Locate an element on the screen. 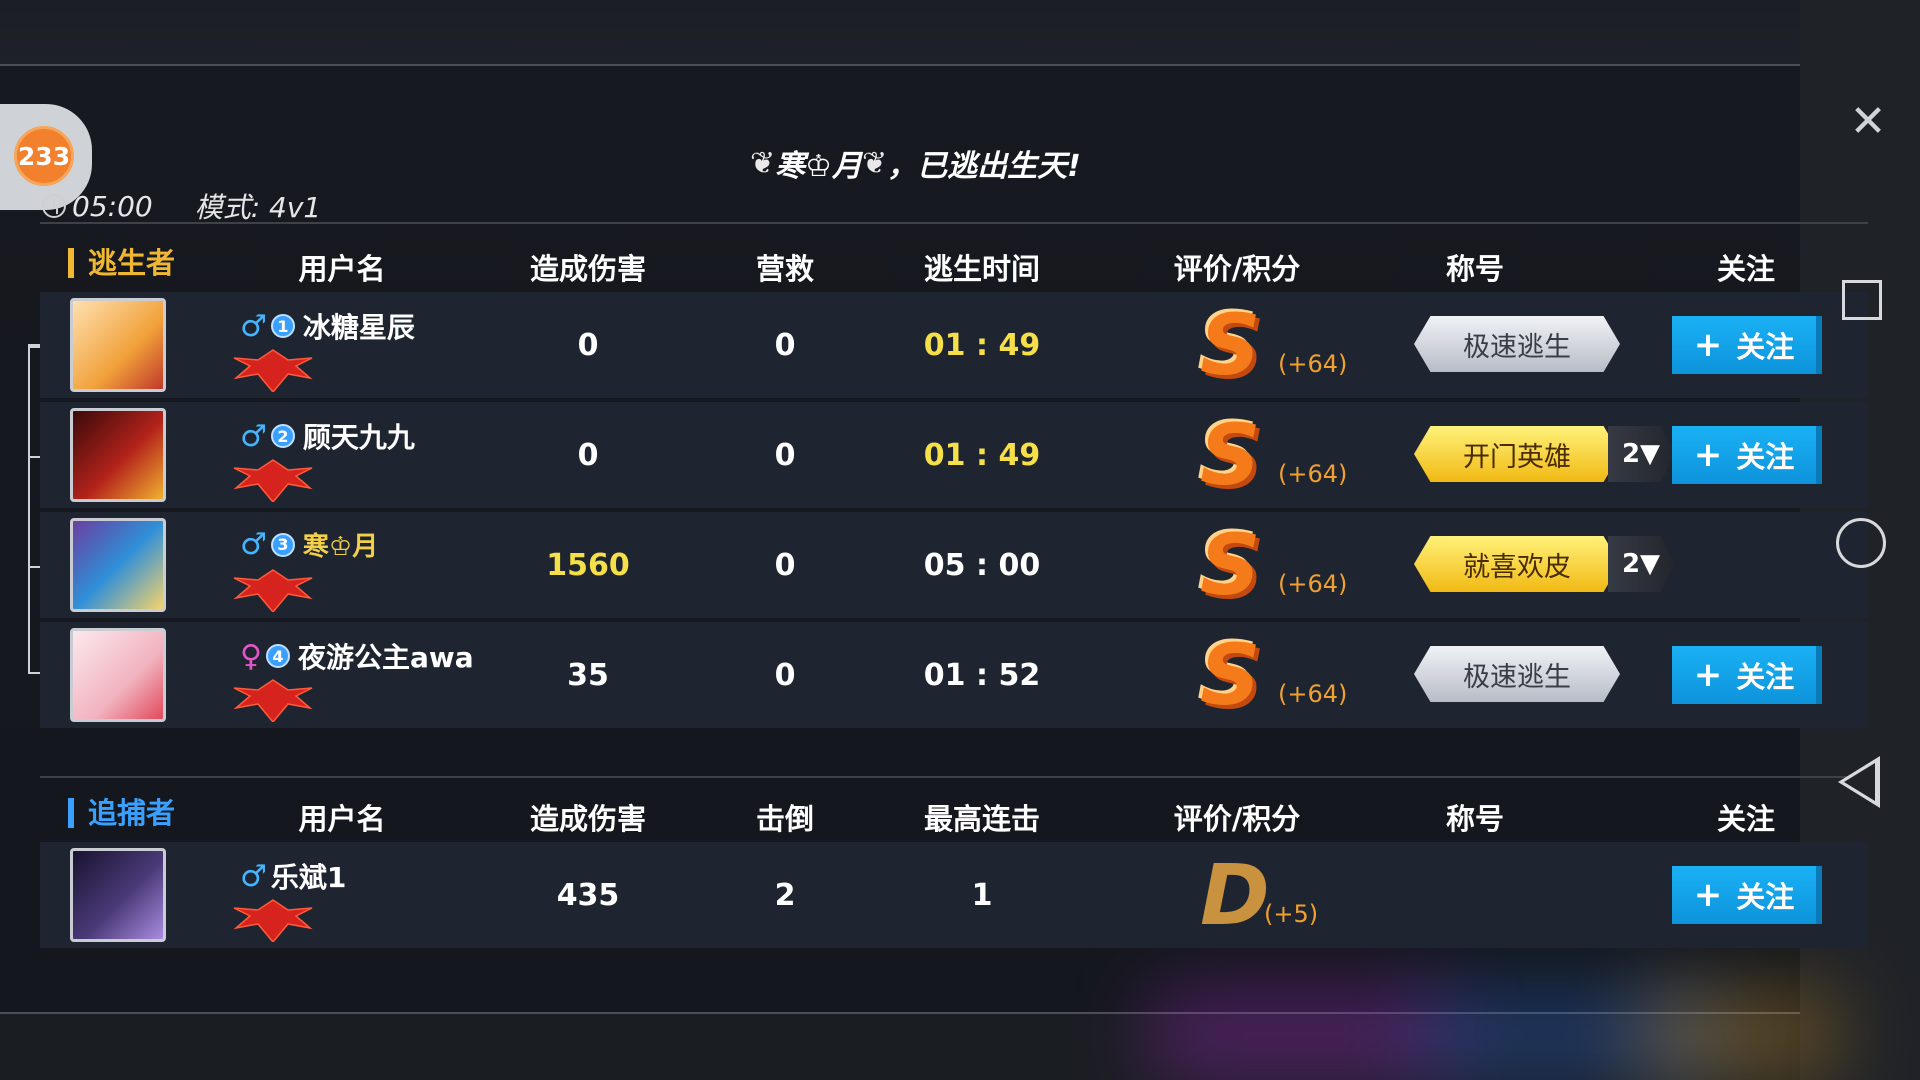 The width and height of the screenshot is (1920, 1080). col-max-combo: 最高连击 is located at coordinates (982, 819).